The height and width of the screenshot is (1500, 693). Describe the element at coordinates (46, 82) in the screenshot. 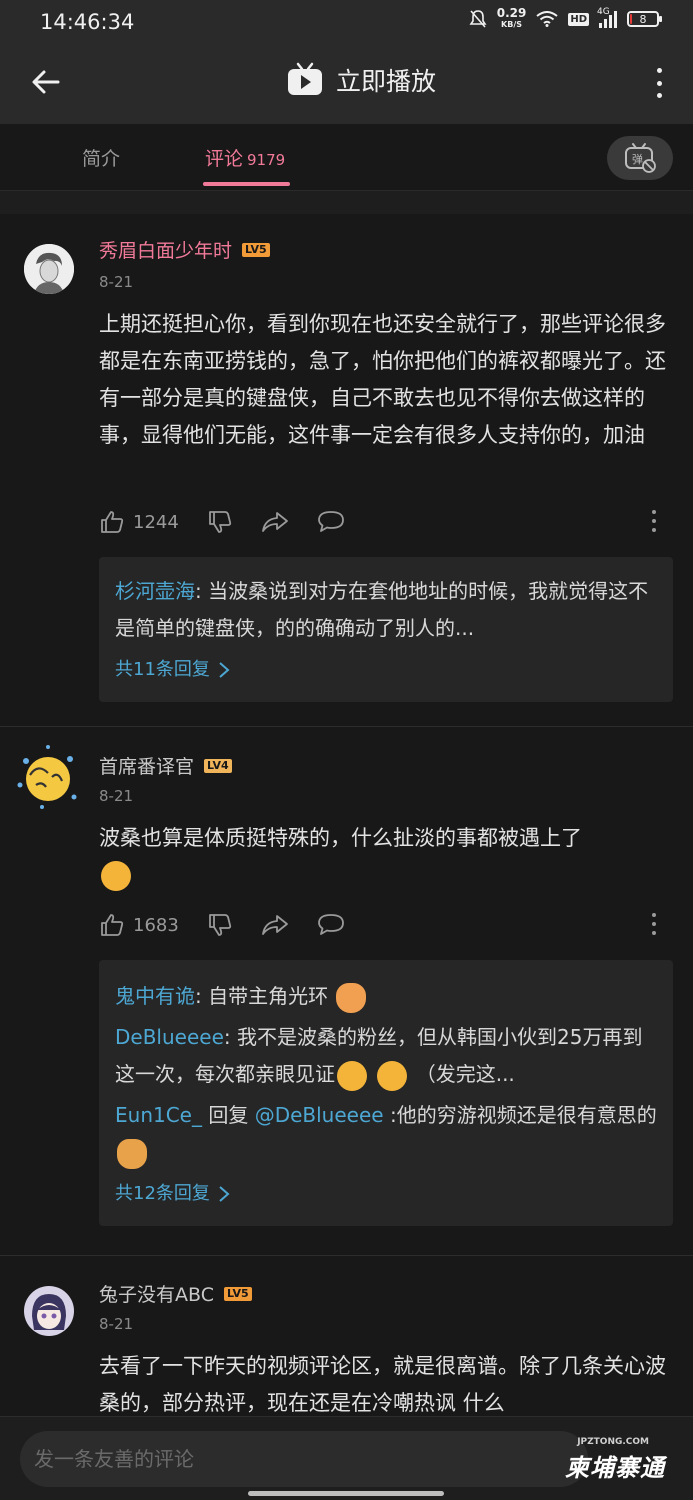

I see `back-arrow-icon` at that location.